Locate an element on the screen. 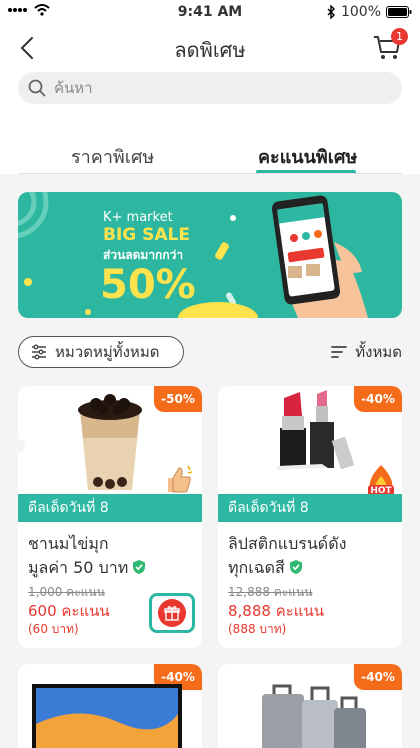  category-filter-button: หมวดหมู่ทั้งหมด is located at coordinates (101, 352).